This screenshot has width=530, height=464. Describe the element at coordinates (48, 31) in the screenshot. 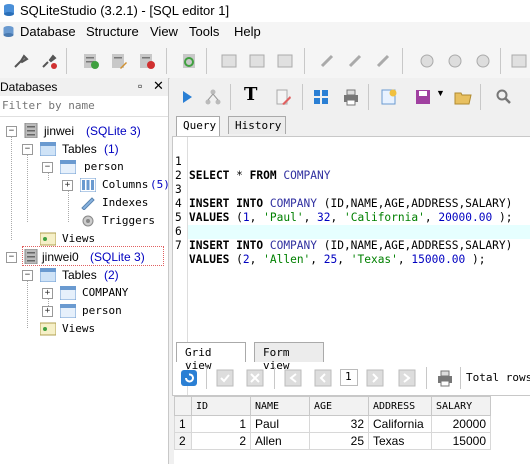

I see `menu-database: Database` at that location.